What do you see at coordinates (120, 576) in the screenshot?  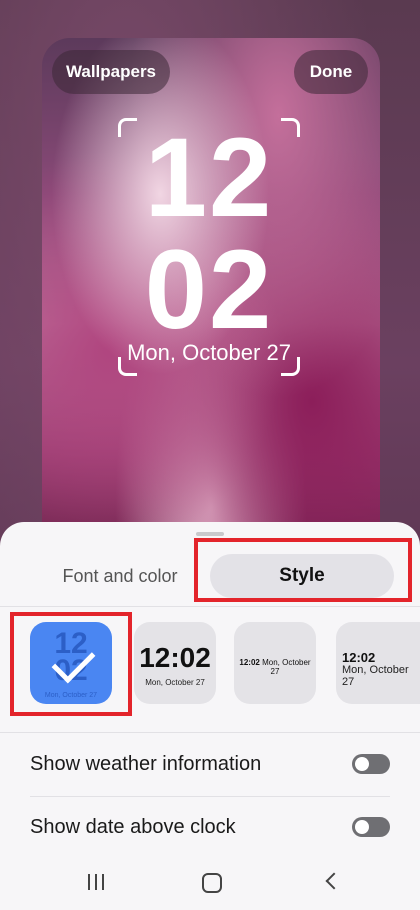 I see `tab-font-and-color: Font and color` at bounding box center [120, 576].